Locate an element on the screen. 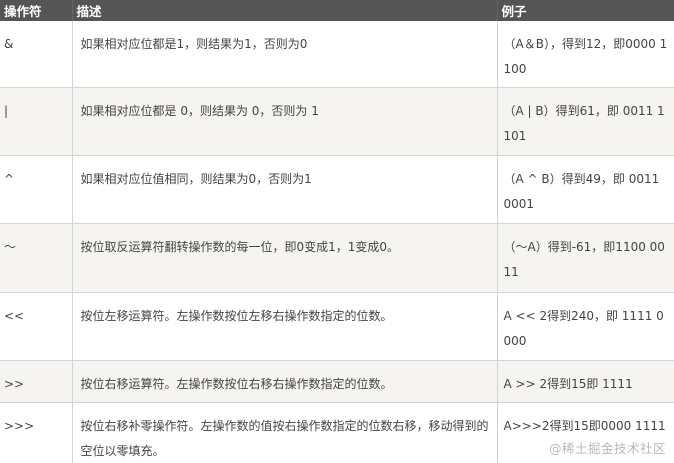 The width and height of the screenshot is (674, 463). example-cell: A >> 2得到15即 1111 is located at coordinates (585, 381).